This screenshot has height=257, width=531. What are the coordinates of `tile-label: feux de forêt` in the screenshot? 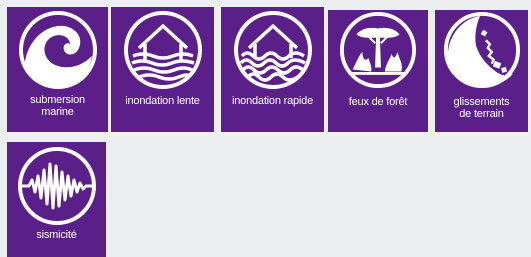 It's located at (378, 102).